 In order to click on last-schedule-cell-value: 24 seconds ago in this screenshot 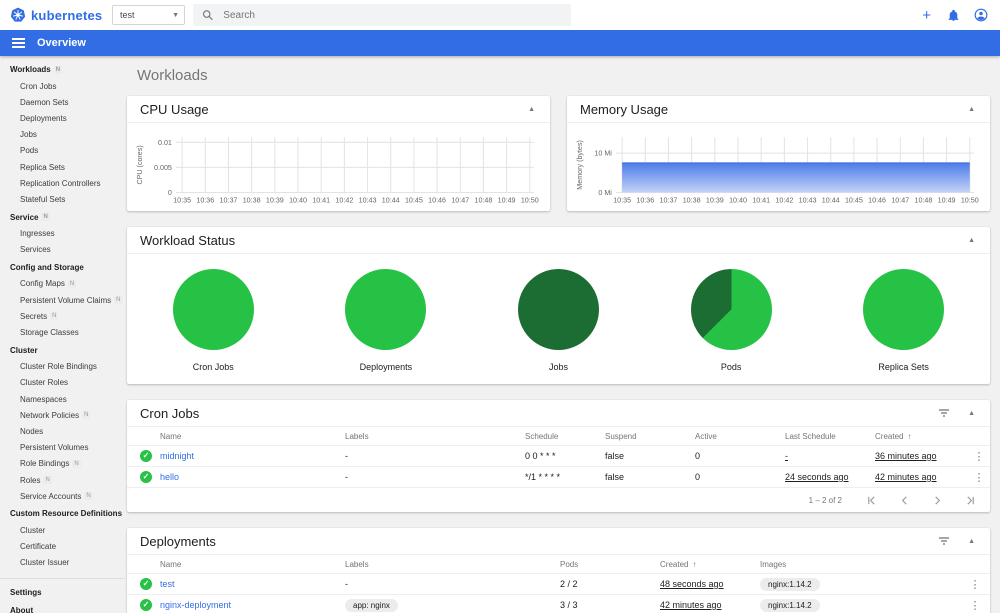, I will do `click(817, 477)`.